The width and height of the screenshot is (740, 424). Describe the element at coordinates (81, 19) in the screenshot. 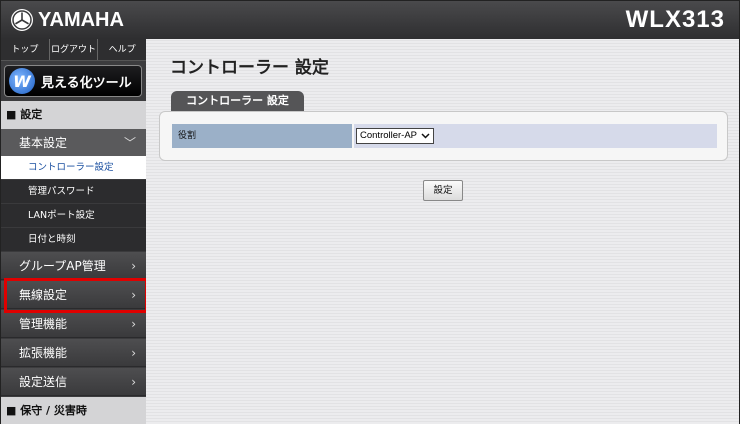

I see `brand-name: YAMAHA` at that location.